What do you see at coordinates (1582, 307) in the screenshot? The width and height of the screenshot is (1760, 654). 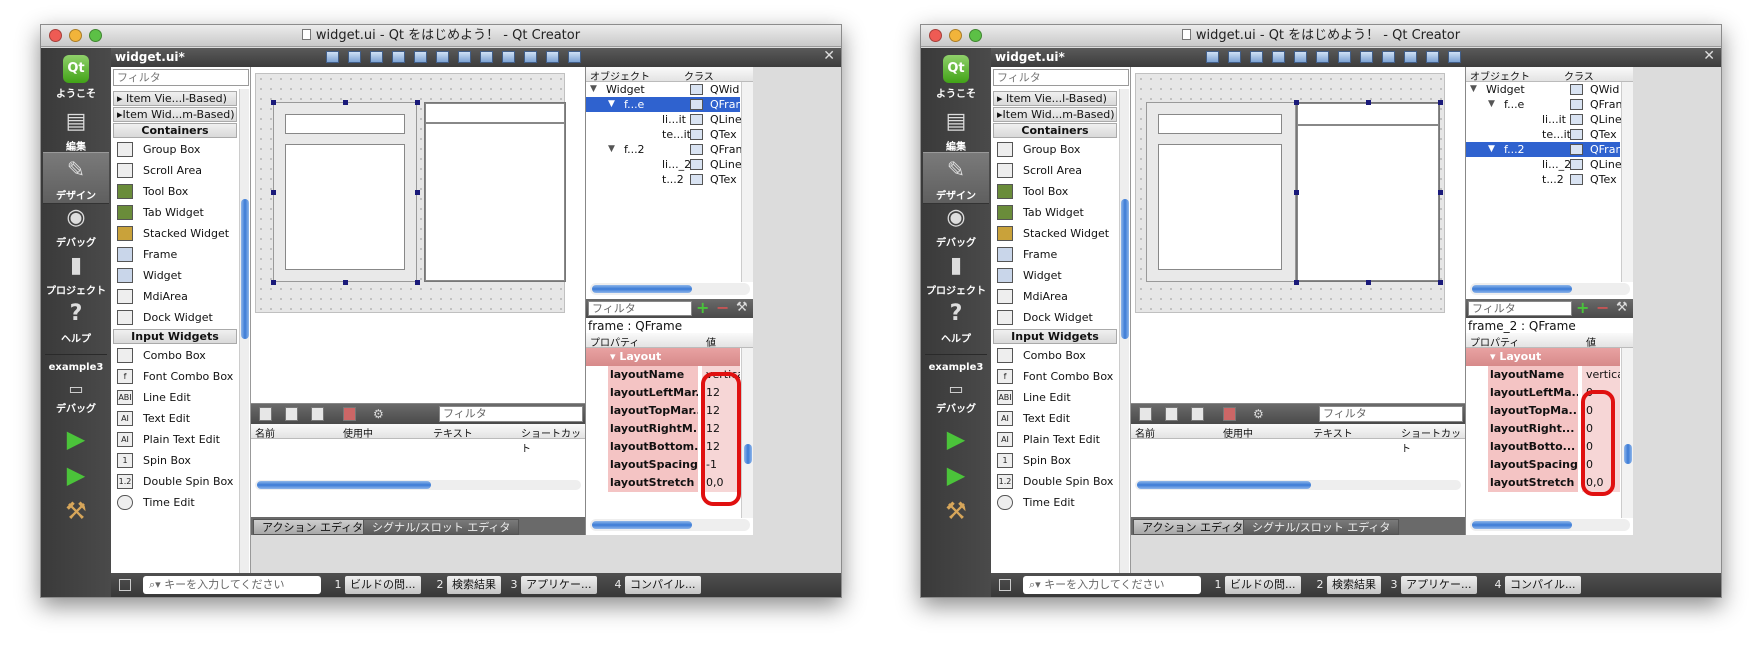 I see `add-property-icon: +` at bounding box center [1582, 307].